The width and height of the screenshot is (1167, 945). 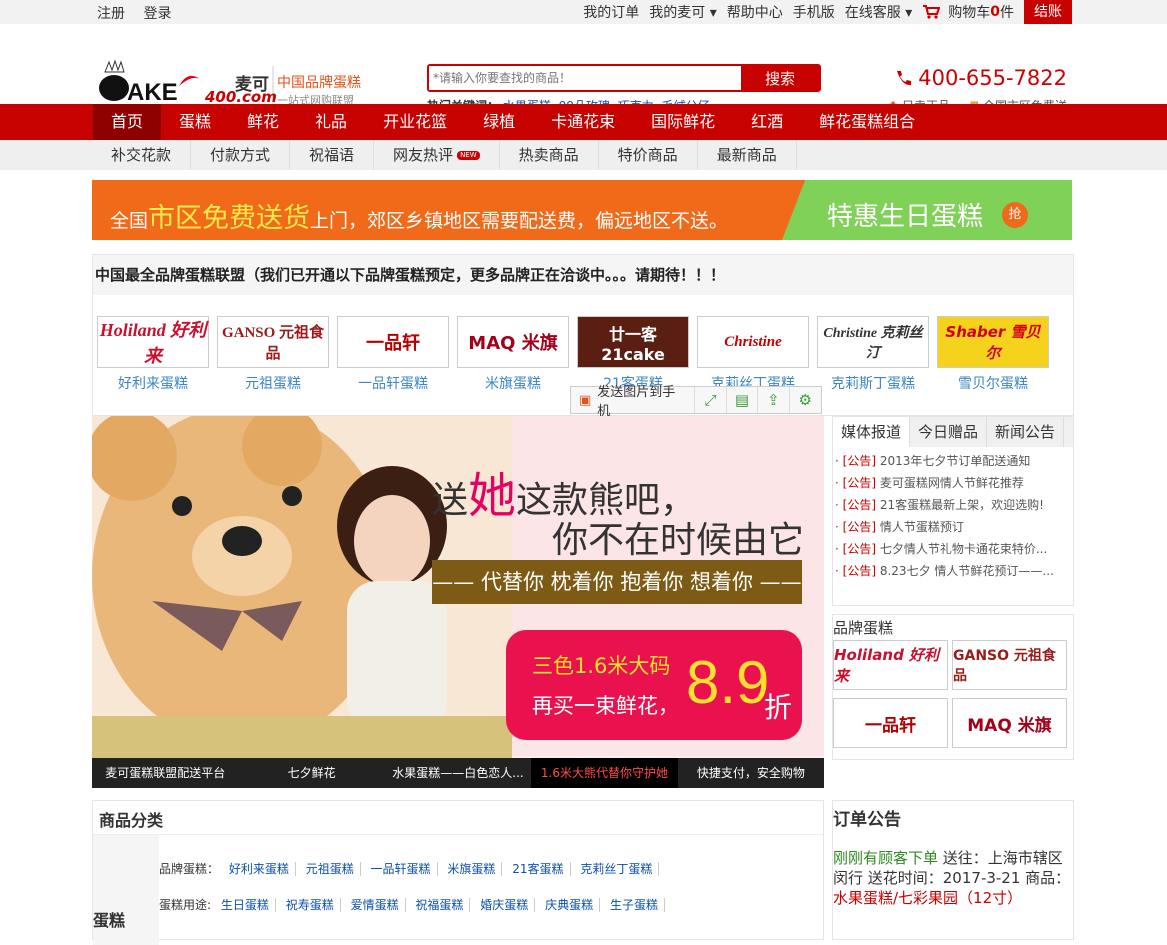 I want to click on slider-tab: 快捷支付，安全购物, so click(x=751, y=773).